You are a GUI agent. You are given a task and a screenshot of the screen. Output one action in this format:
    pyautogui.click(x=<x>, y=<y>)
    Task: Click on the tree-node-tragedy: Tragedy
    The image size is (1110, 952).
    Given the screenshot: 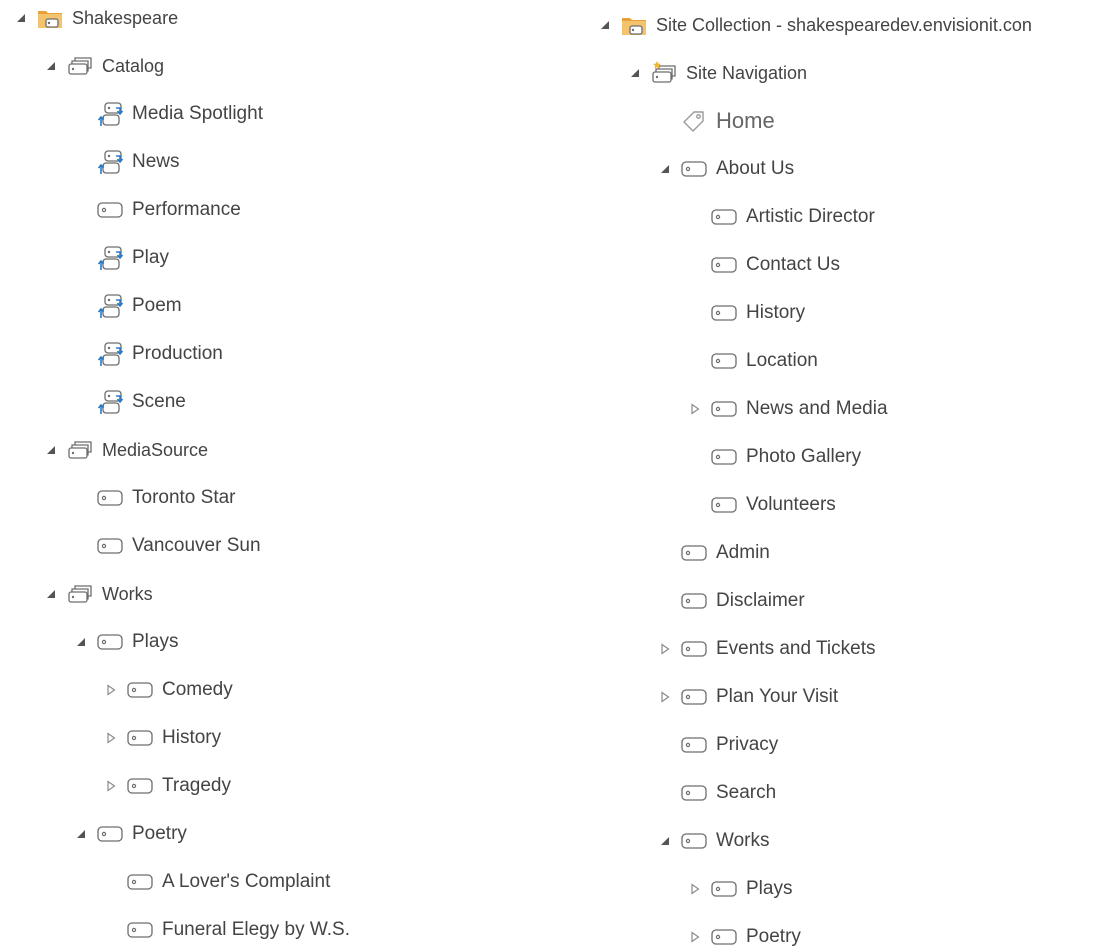 What is the action you would take?
    pyautogui.click(x=167, y=786)
    